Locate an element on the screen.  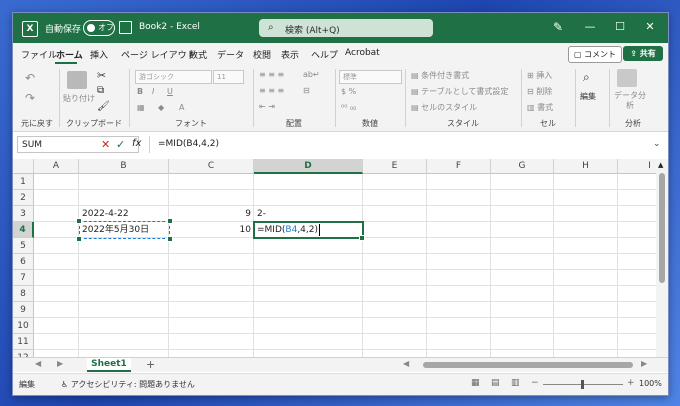
edit-label: 編集 is located at coordinates (588, 96).